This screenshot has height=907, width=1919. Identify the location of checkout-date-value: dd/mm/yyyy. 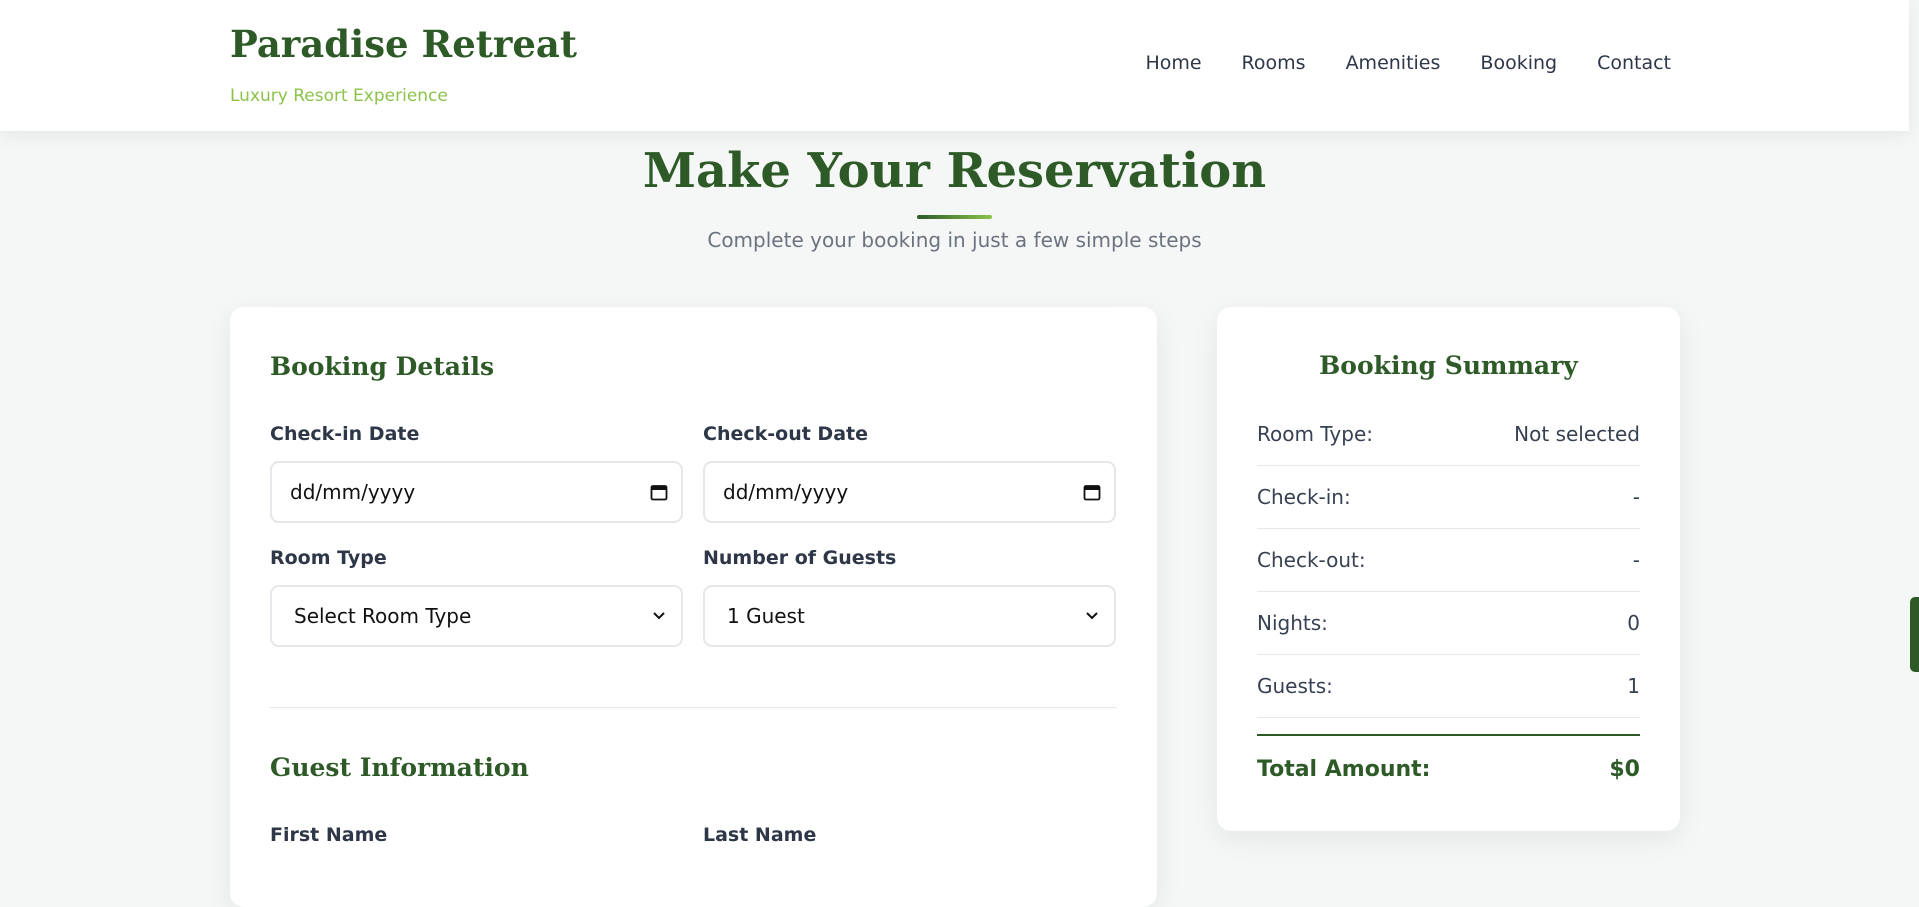
(786, 492).